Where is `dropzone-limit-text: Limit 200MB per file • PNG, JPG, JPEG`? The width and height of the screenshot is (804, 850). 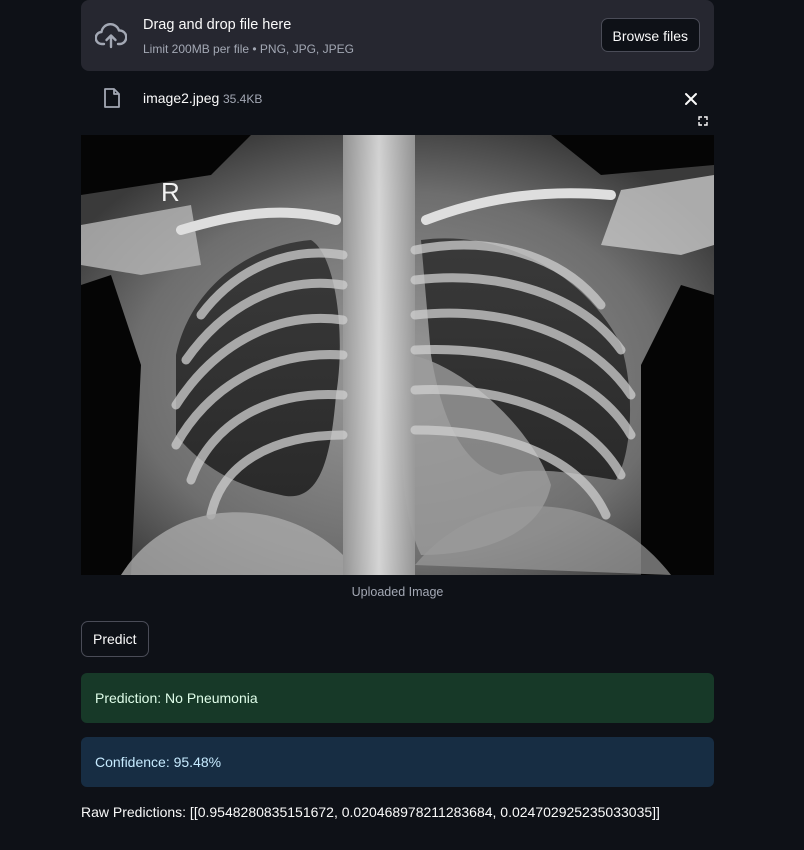 dropzone-limit-text: Limit 200MB per file • PNG, JPG, JPEG is located at coordinates (248, 49).